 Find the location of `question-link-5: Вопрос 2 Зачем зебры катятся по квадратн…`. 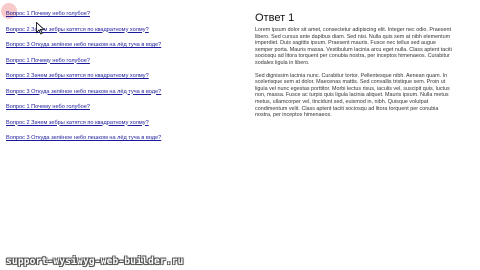

question-link-5: Вопрос 2 Зачем зебры катятся по квадратн… is located at coordinates (119, 76).